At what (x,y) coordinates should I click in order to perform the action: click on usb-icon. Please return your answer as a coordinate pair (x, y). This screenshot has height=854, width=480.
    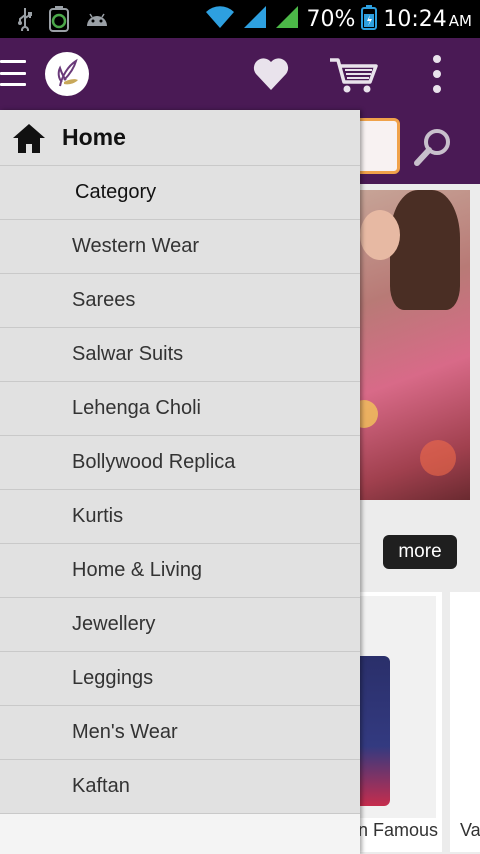
    Looking at the image, I should click on (25, 21).